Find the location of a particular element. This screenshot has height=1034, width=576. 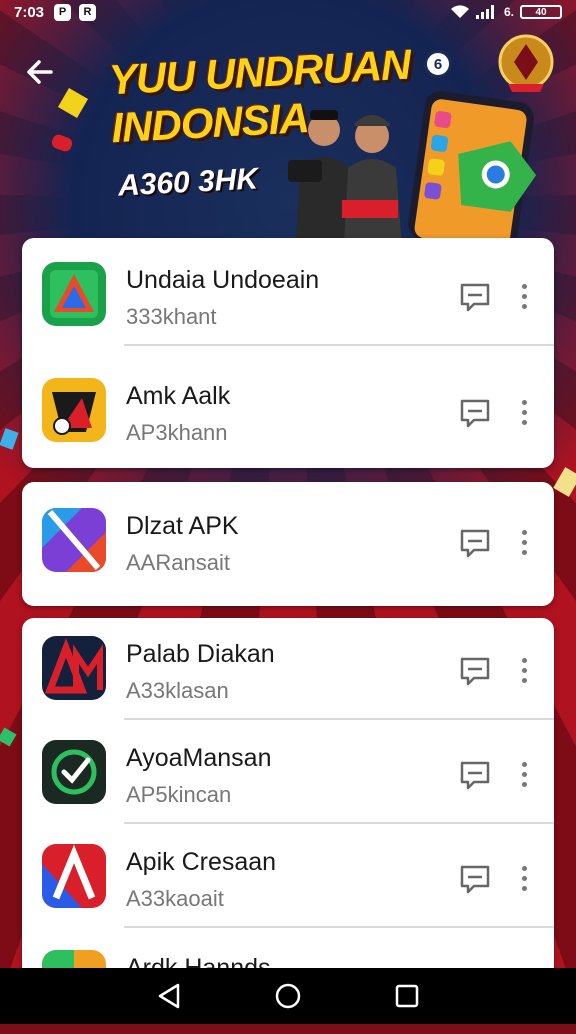

app-icon-undaia is located at coordinates (74, 294).